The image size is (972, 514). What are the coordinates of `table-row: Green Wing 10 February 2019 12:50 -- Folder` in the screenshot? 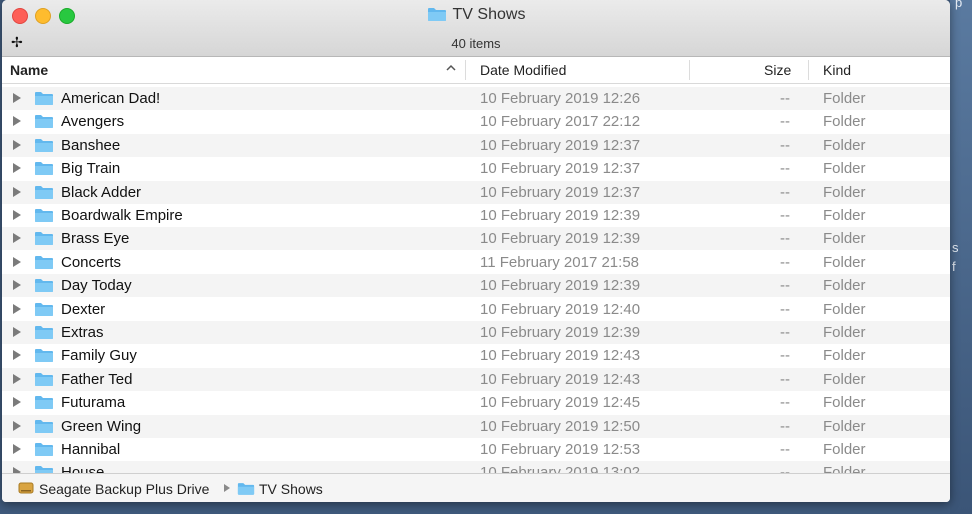 It's located at (476, 426).